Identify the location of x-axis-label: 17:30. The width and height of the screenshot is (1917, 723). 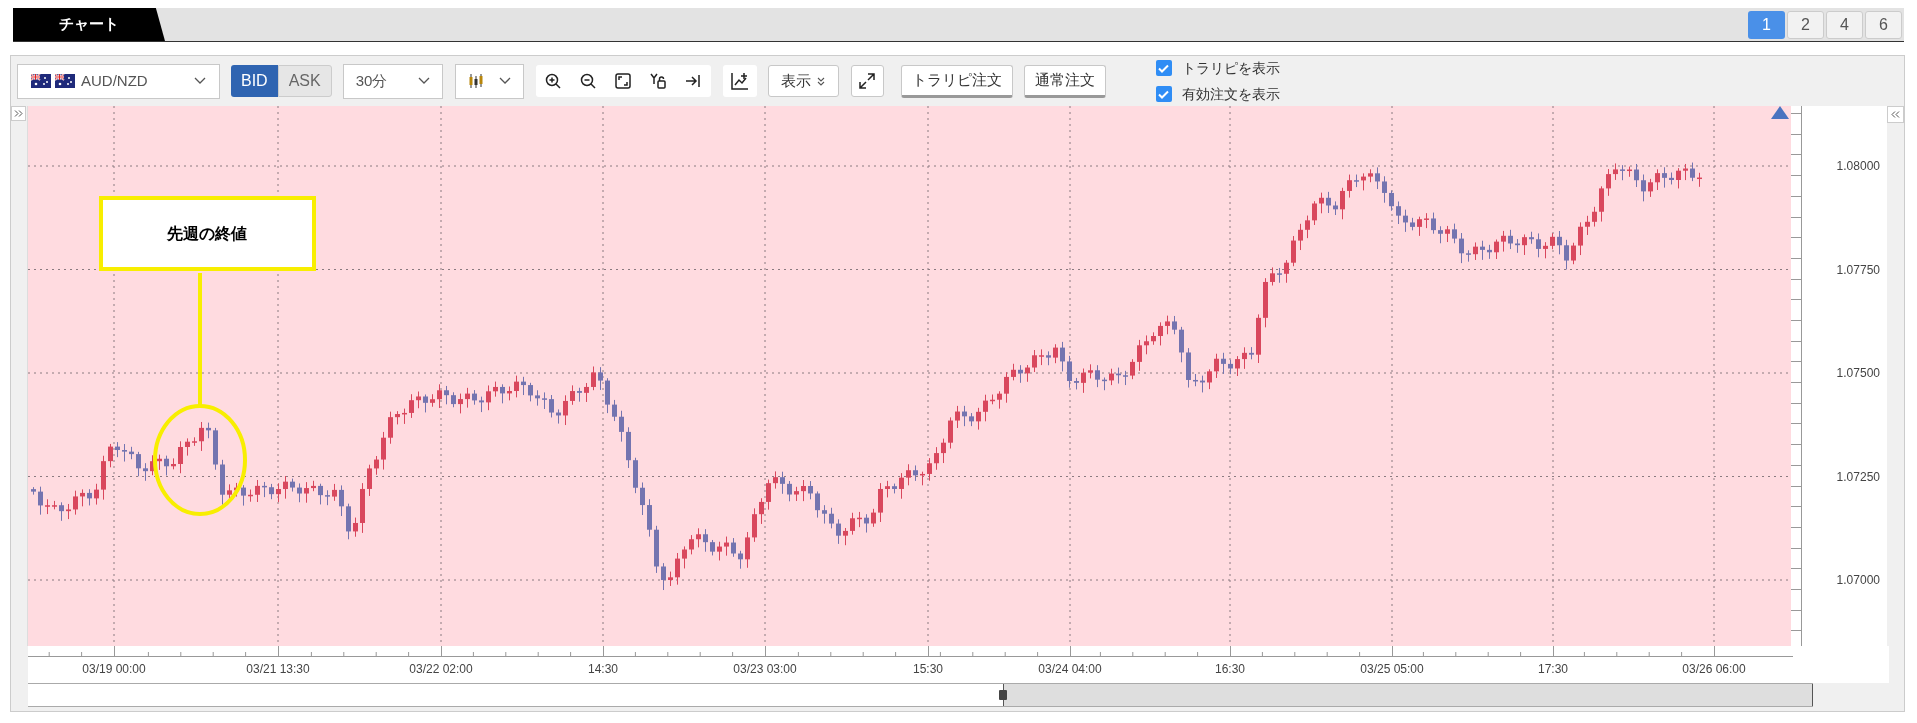
(1553, 669).